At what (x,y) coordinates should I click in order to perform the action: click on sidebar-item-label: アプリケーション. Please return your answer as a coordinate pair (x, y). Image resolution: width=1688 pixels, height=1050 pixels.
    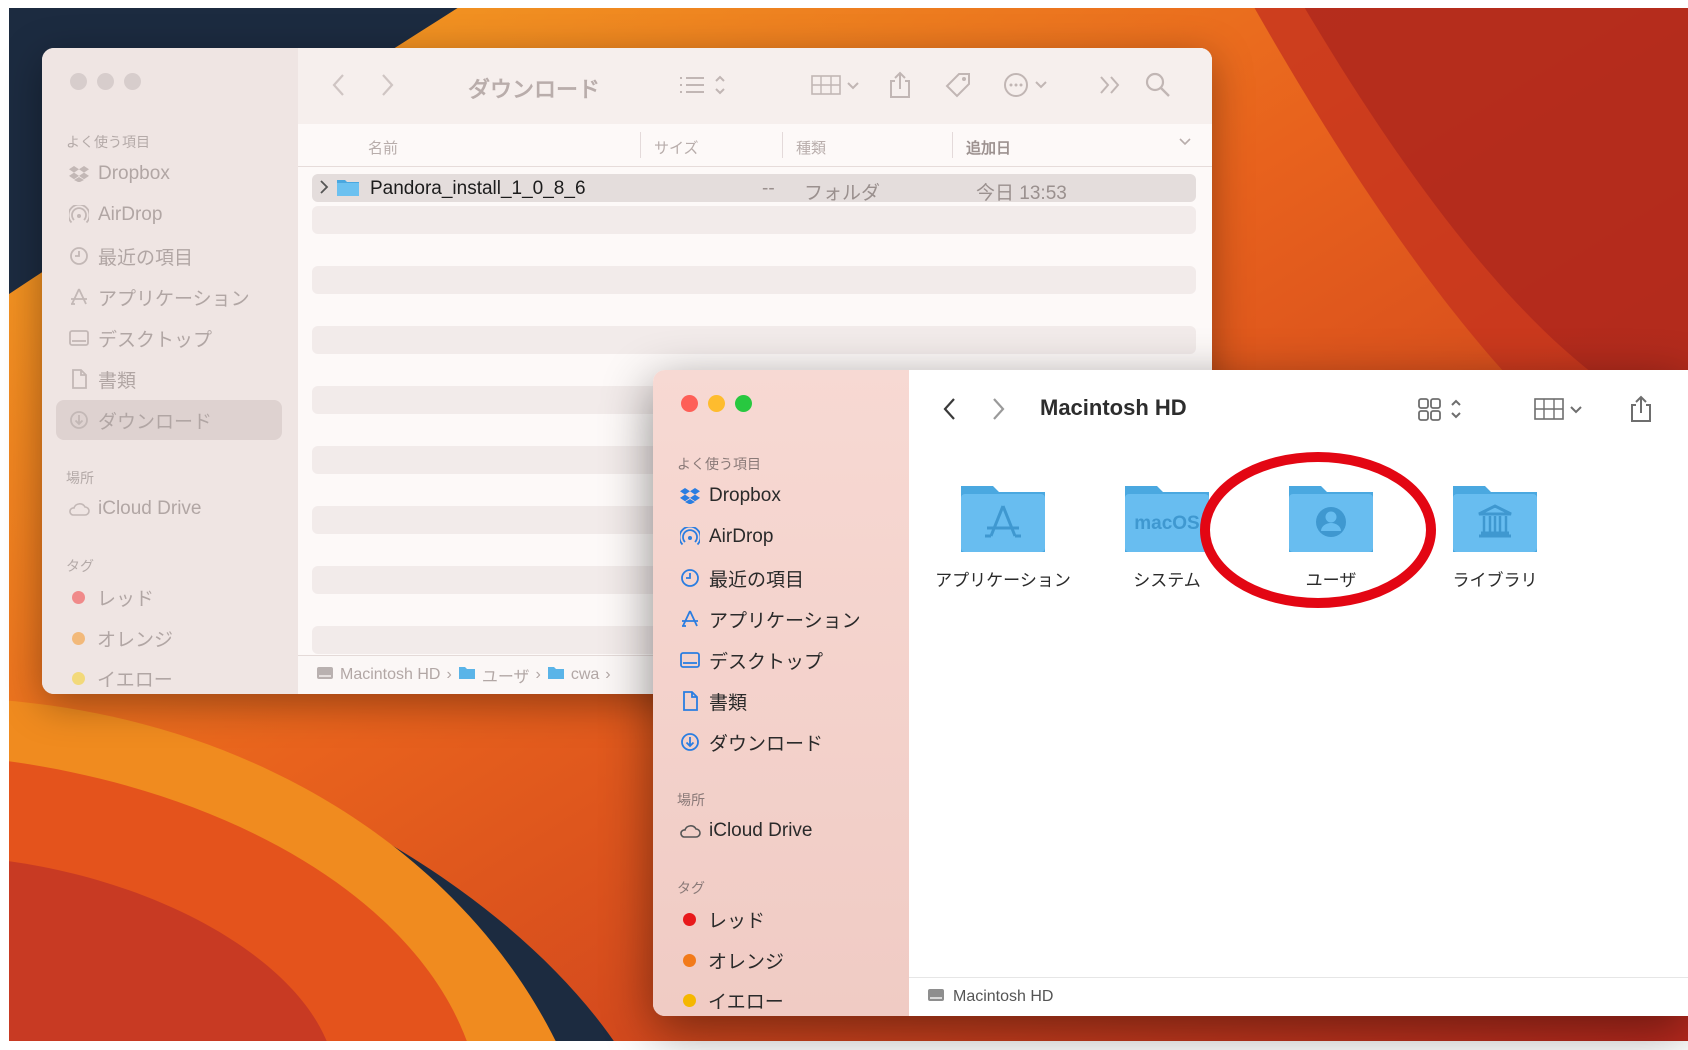
    Looking at the image, I should click on (174, 299).